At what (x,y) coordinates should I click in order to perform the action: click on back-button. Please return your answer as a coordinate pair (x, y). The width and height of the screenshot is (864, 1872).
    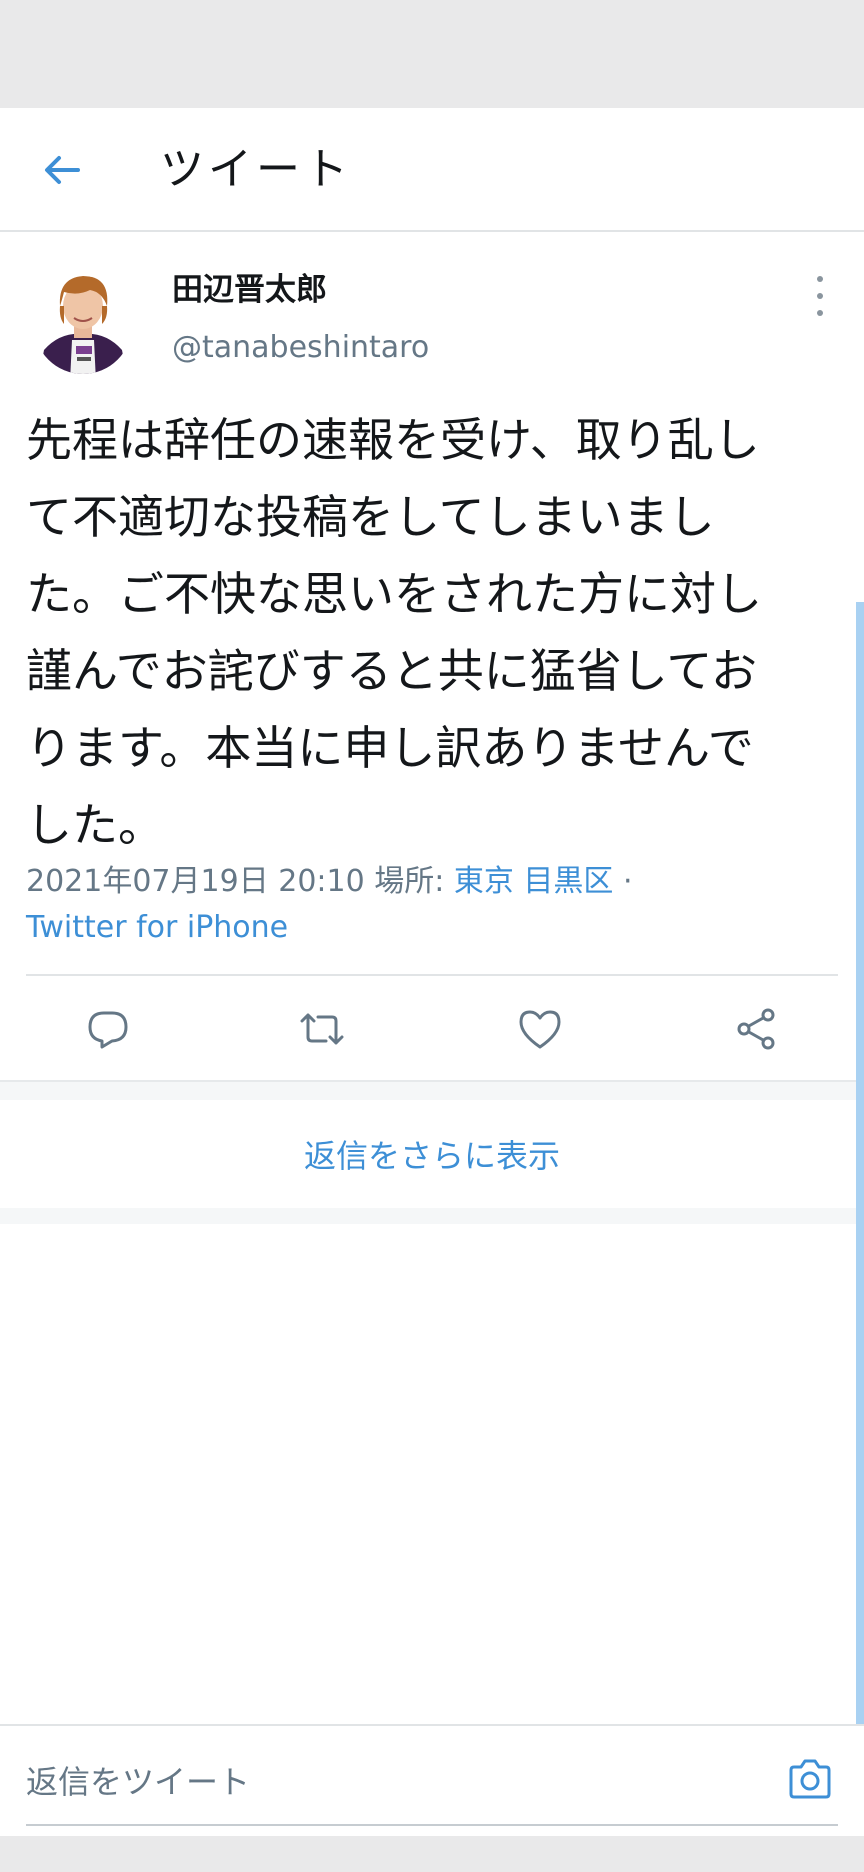
    Looking at the image, I should click on (62, 170).